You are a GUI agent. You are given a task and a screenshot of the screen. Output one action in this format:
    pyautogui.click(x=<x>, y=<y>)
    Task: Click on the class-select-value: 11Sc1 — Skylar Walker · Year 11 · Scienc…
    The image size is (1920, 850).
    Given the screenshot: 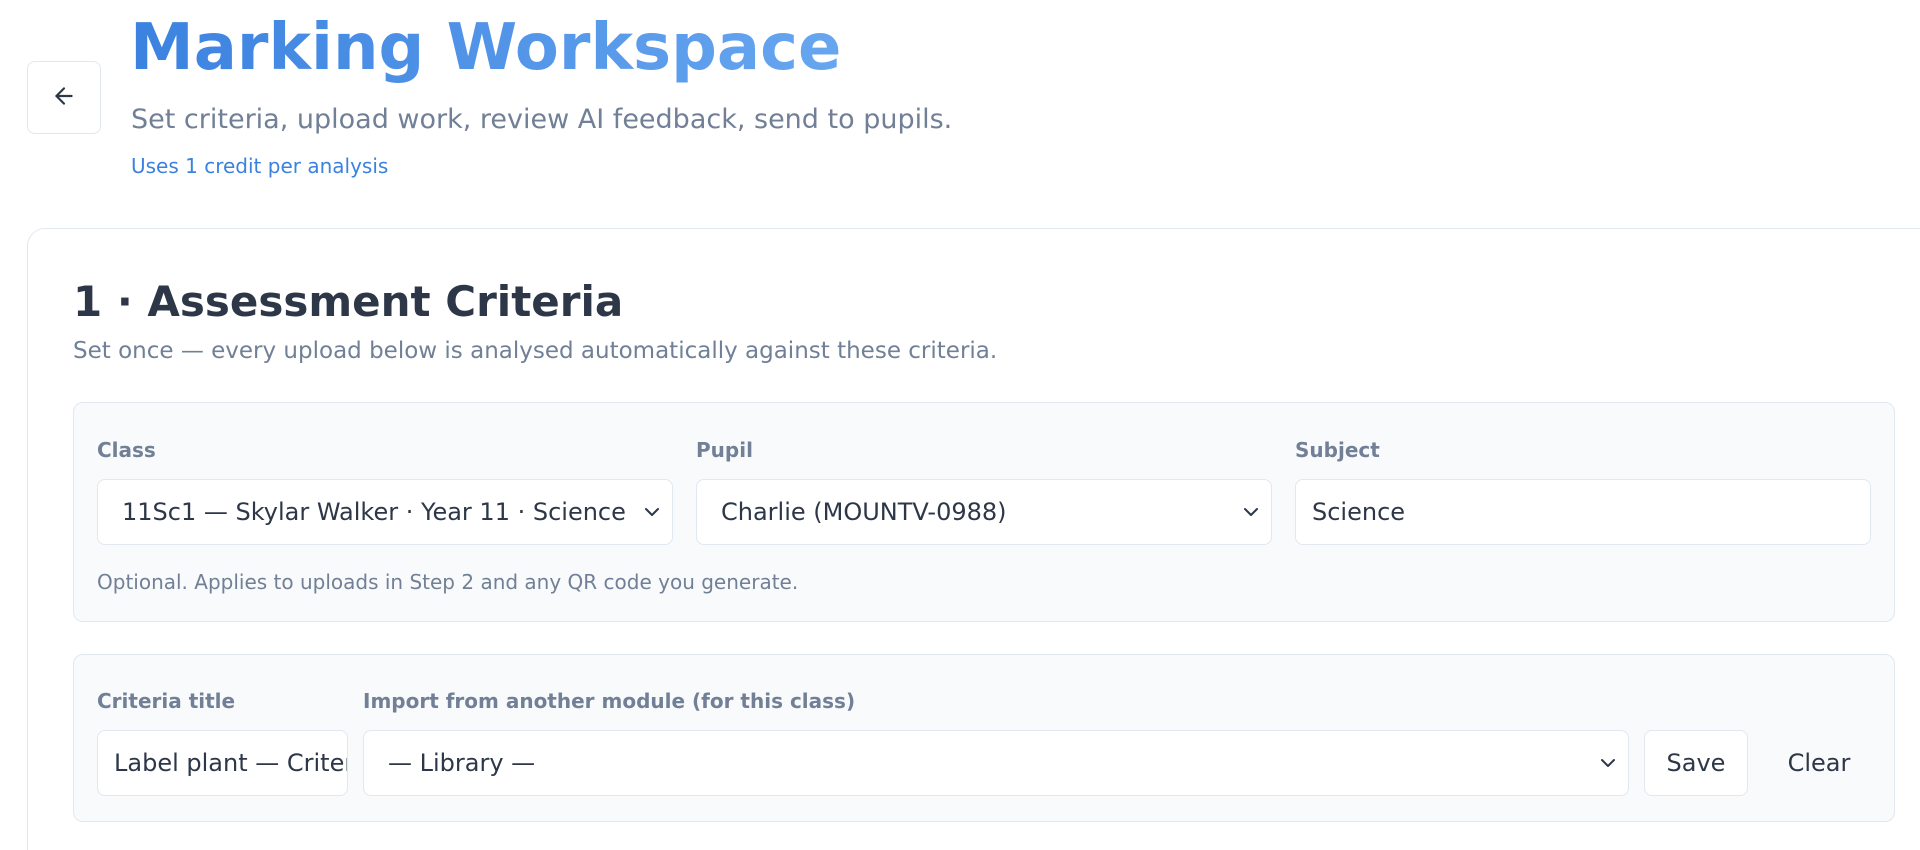 What is the action you would take?
    pyautogui.click(x=374, y=512)
    